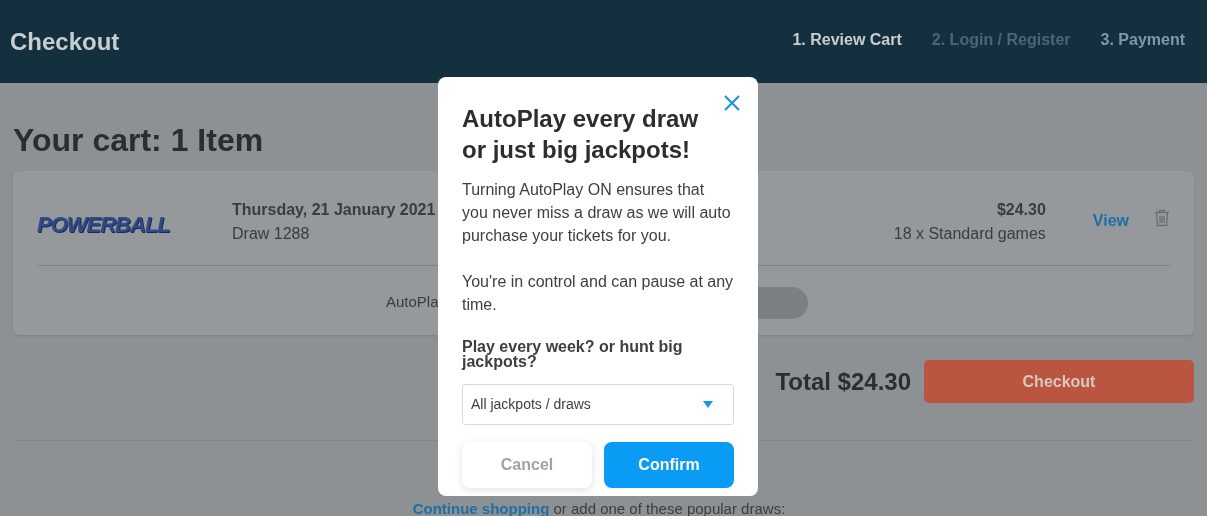  I want to click on confirm-button: Confirm, so click(669, 465).